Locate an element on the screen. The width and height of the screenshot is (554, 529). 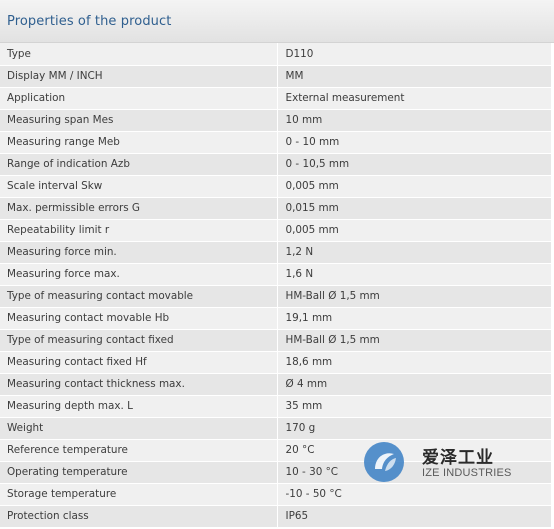
table-row: Protection class IP65 is located at coordinates (275, 516).